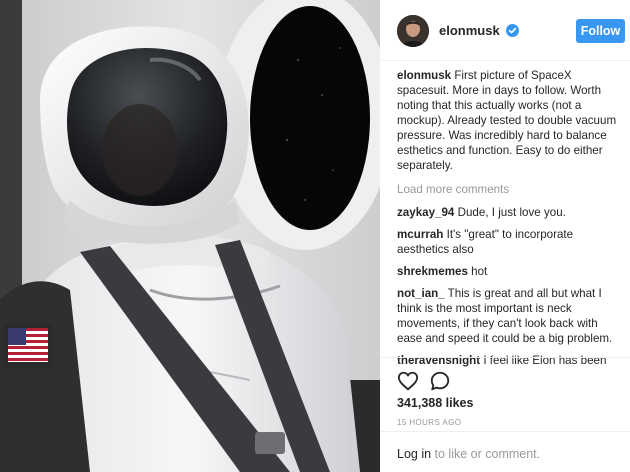 This screenshot has height=472, width=630. Describe the element at coordinates (421, 293) in the screenshot. I see `comment-username: not_ian_` at that location.